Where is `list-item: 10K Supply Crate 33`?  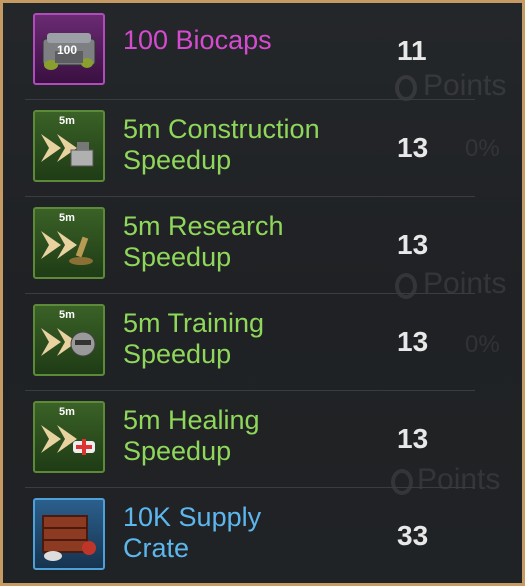
list-item: 10K Supply Crate 33 is located at coordinates (250, 535).